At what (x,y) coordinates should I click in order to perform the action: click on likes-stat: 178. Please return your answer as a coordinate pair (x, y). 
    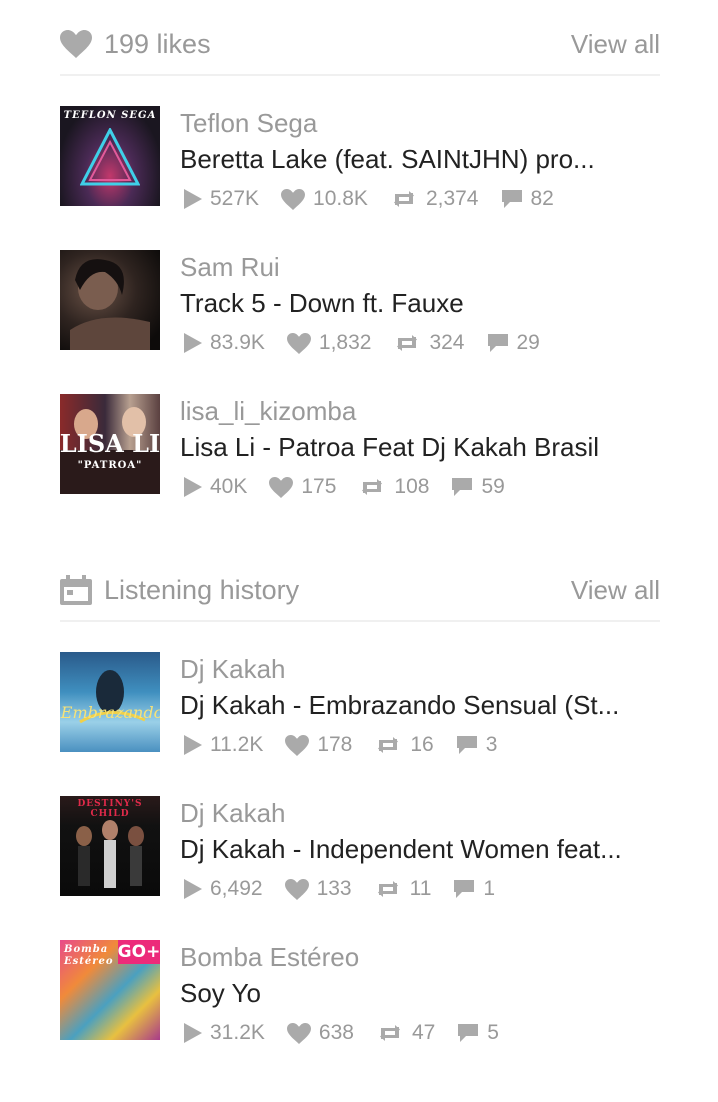
    Looking at the image, I should click on (318, 745).